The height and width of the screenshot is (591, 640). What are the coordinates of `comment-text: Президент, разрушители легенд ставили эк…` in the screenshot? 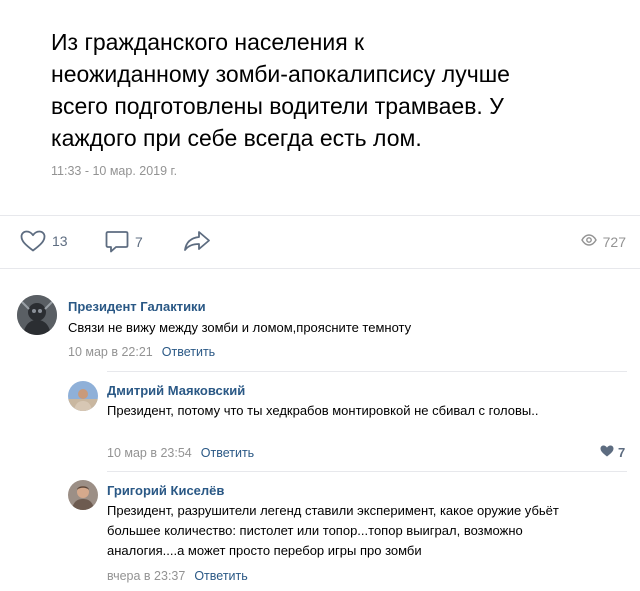 It's located at (333, 530).